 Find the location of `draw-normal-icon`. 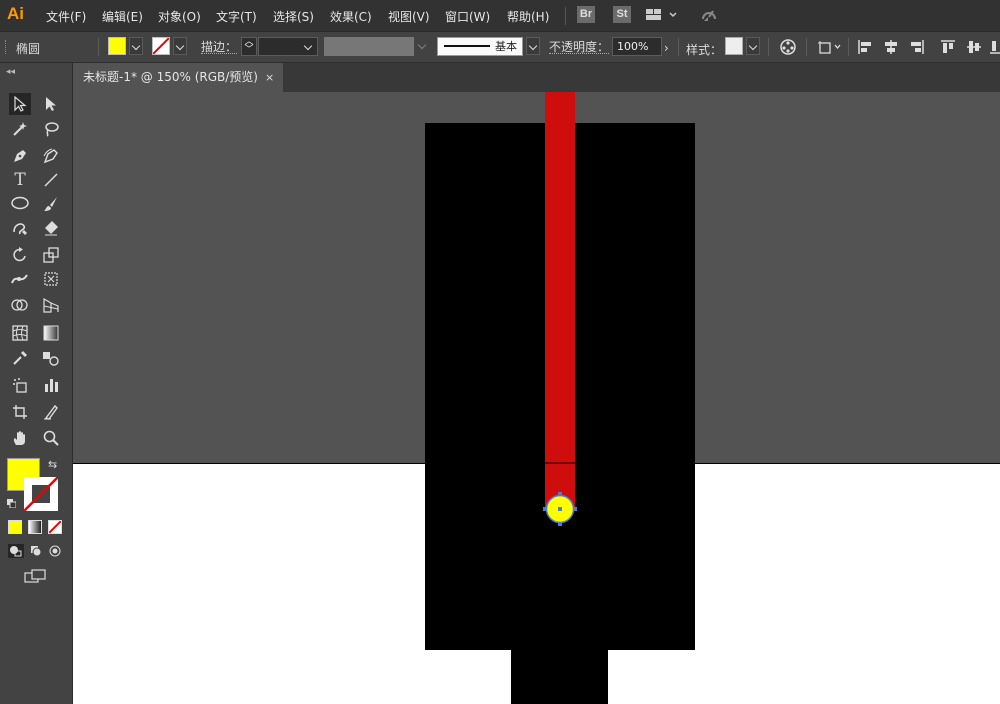

draw-normal-icon is located at coordinates (16, 551).